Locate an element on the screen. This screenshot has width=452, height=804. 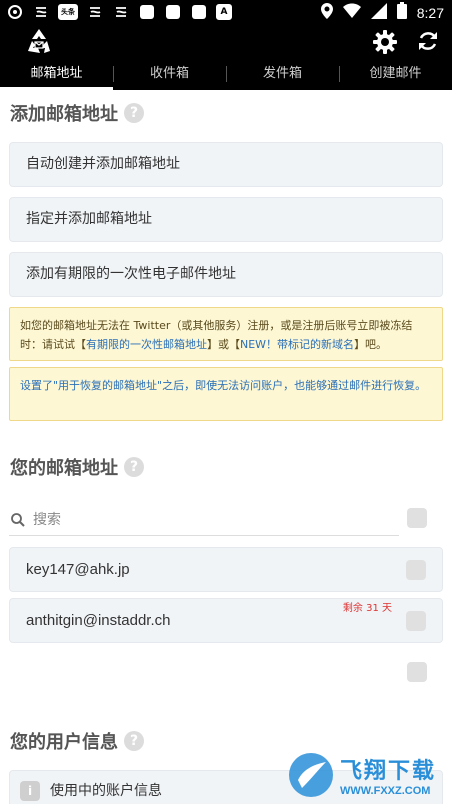
section-title-text: 添加邮箱地址 is located at coordinates (64, 114).